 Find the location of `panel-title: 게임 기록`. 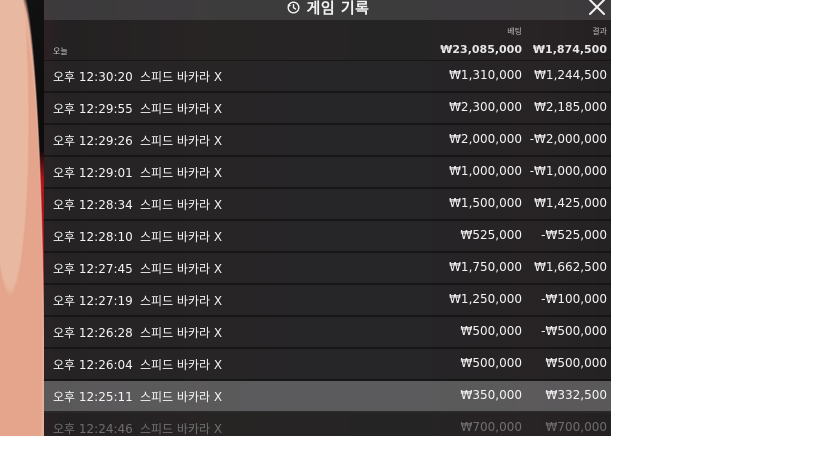

panel-title: 게임 기록 is located at coordinates (327, 9).